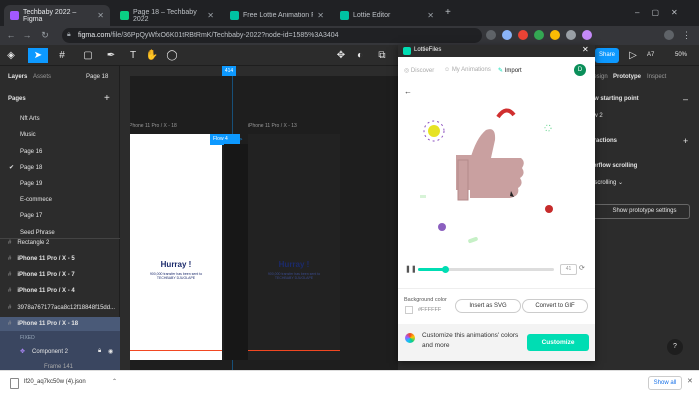 Image resolution: width=699 pixels, height=397 pixels. I want to click on frame-tool-icon: #, so click(62, 55).